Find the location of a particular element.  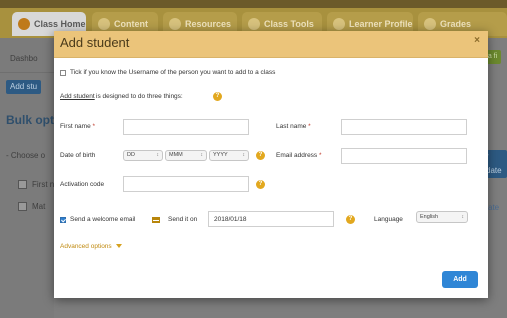

modal-header: Add student × is located at coordinates (271, 44).